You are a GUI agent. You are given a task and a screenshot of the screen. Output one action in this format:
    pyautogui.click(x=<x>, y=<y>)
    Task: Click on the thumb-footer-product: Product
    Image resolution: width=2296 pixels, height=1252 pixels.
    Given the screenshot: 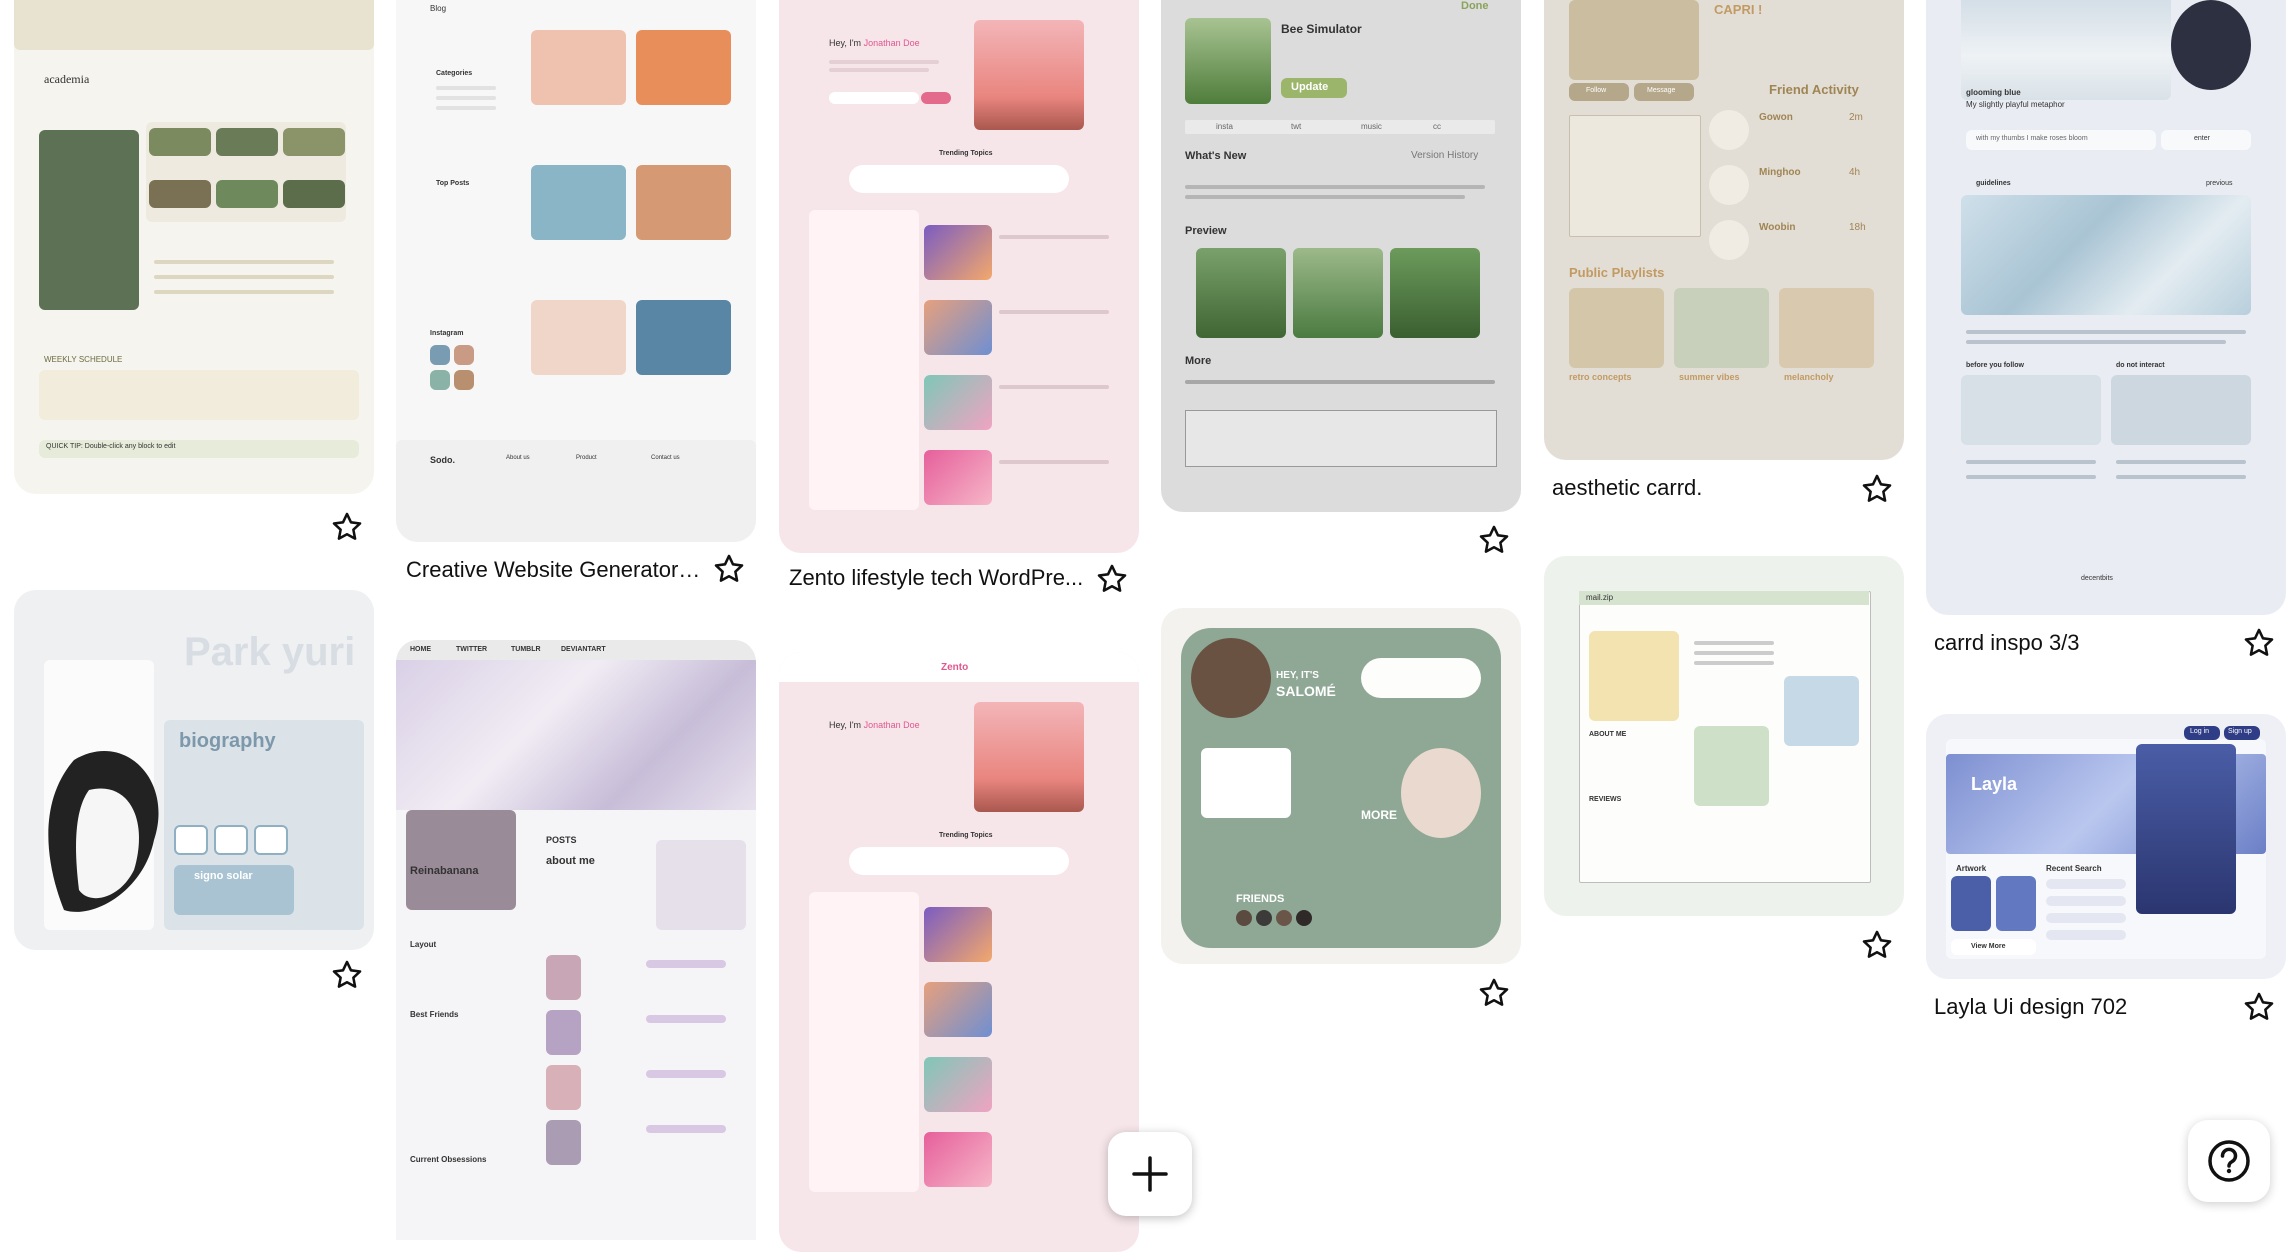 What is the action you would take?
    pyautogui.click(x=586, y=458)
    